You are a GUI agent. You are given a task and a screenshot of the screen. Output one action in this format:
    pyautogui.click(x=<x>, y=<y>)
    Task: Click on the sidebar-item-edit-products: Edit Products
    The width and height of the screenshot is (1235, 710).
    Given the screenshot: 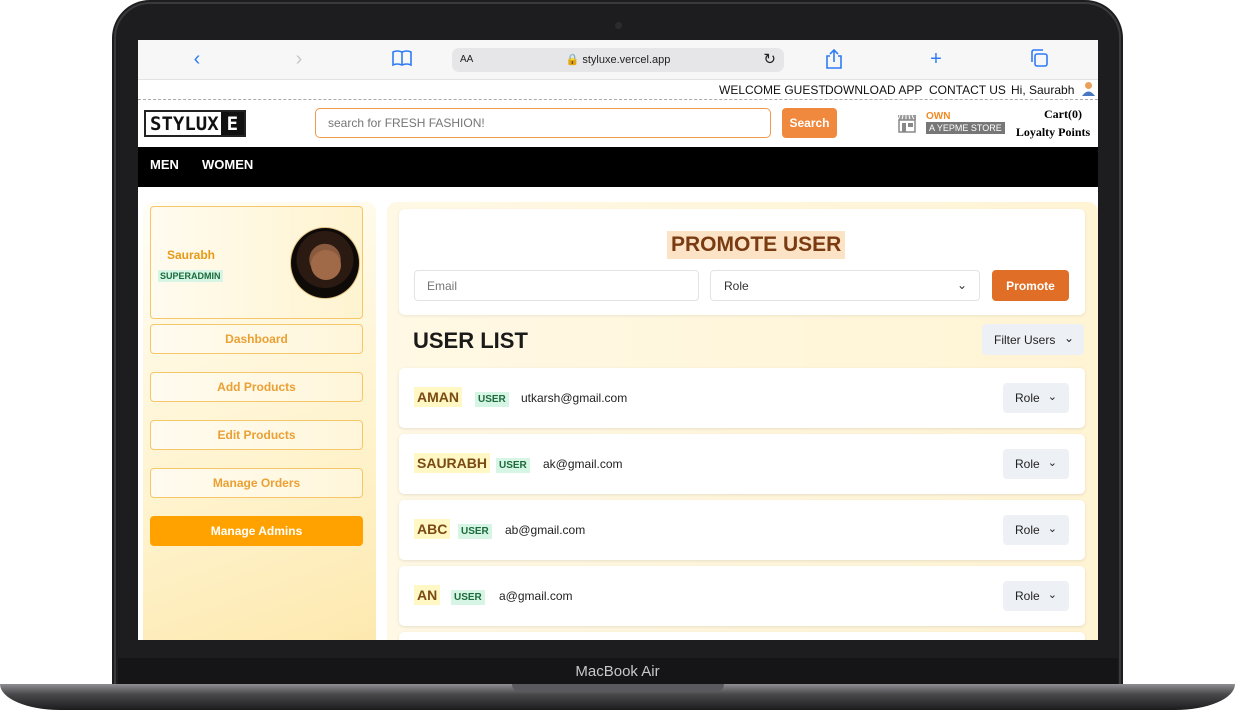 What is the action you would take?
    pyautogui.click(x=256, y=435)
    